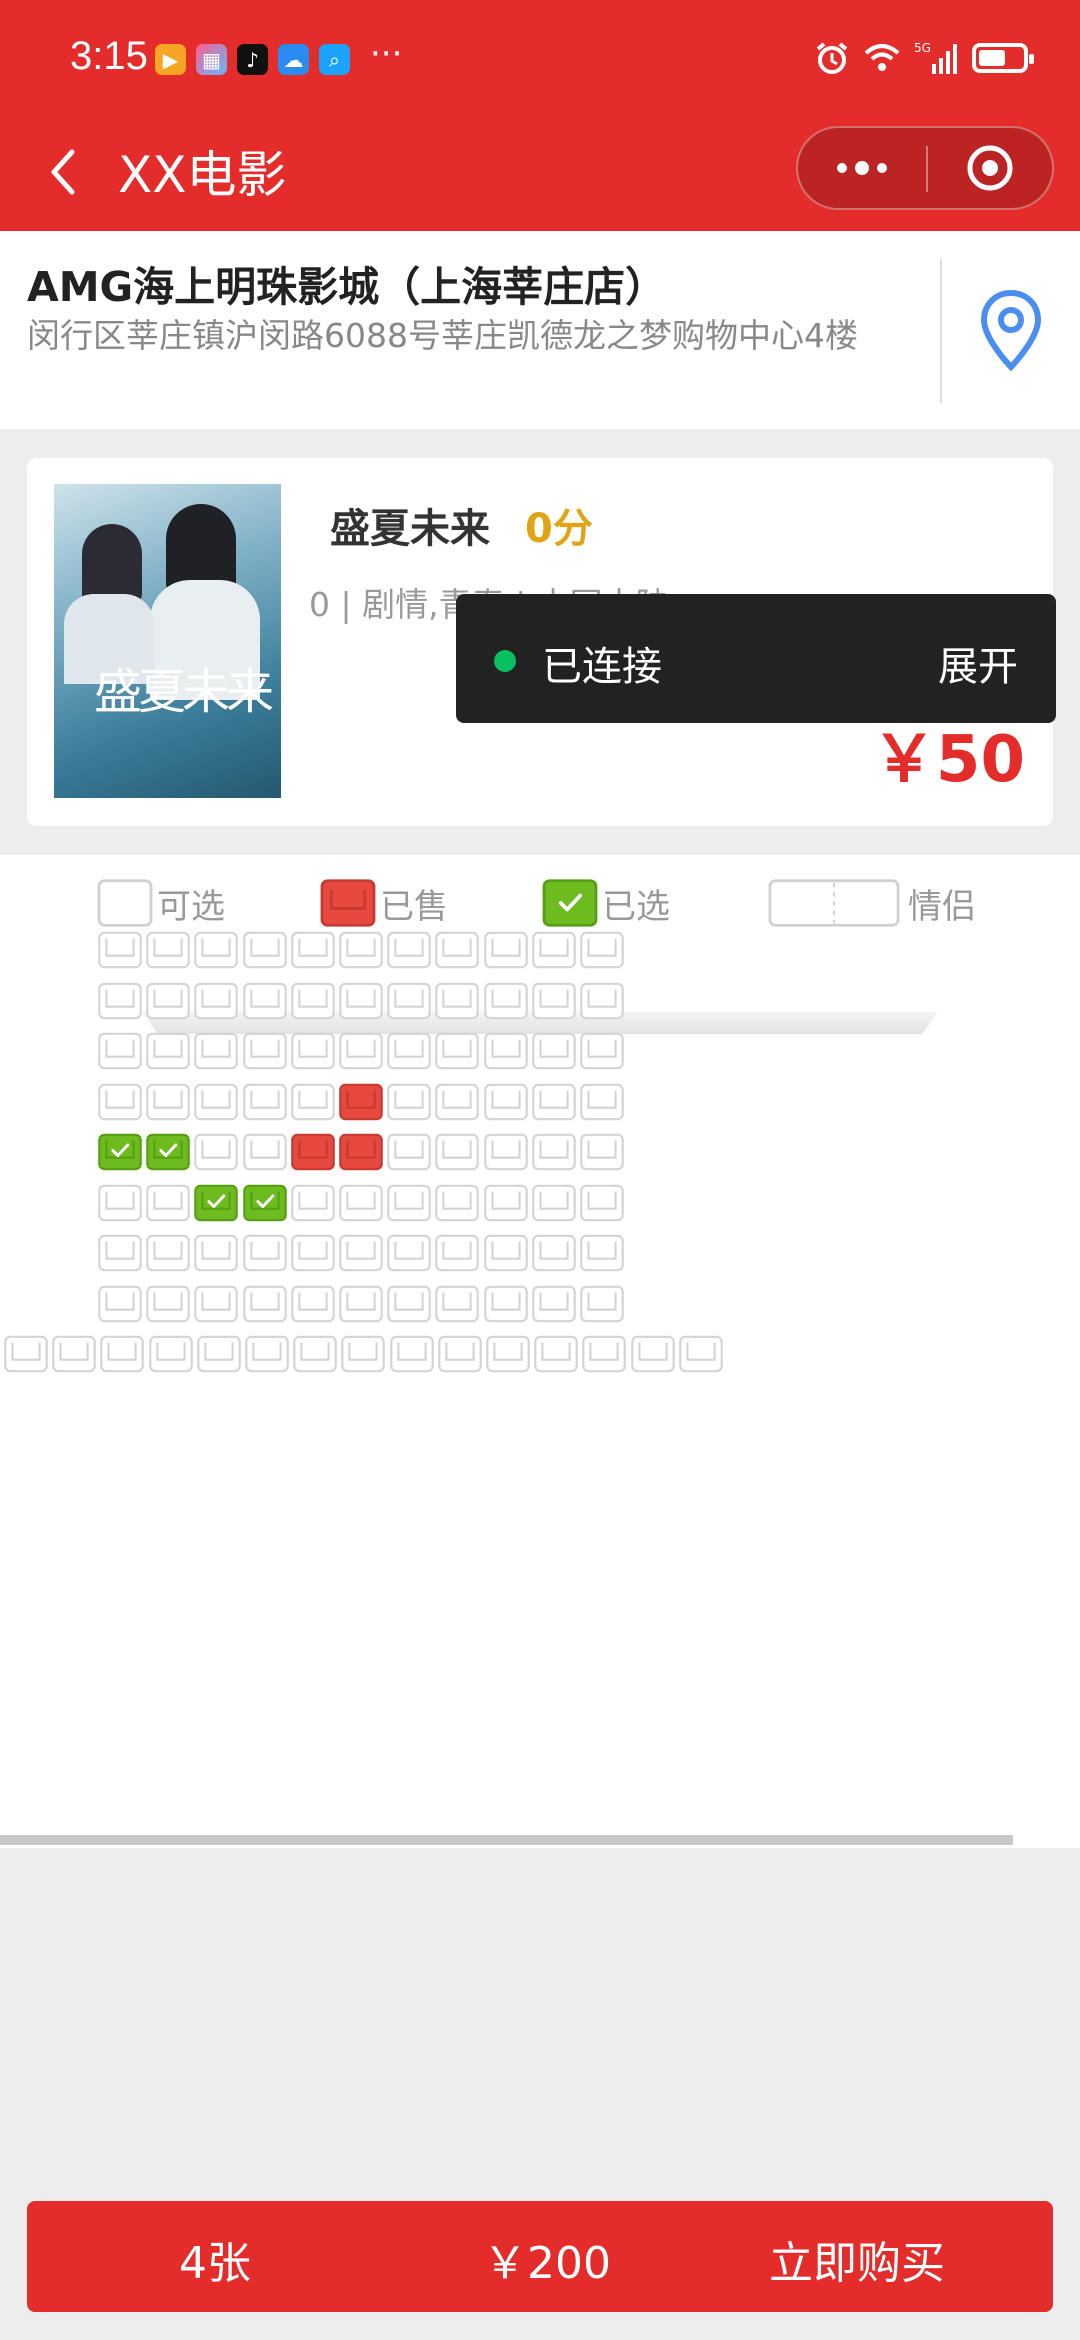 The width and height of the screenshot is (1080, 2340). What do you see at coordinates (978, 663) in the screenshot?
I see `toast-expand-button: 展开` at bounding box center [978, 663].